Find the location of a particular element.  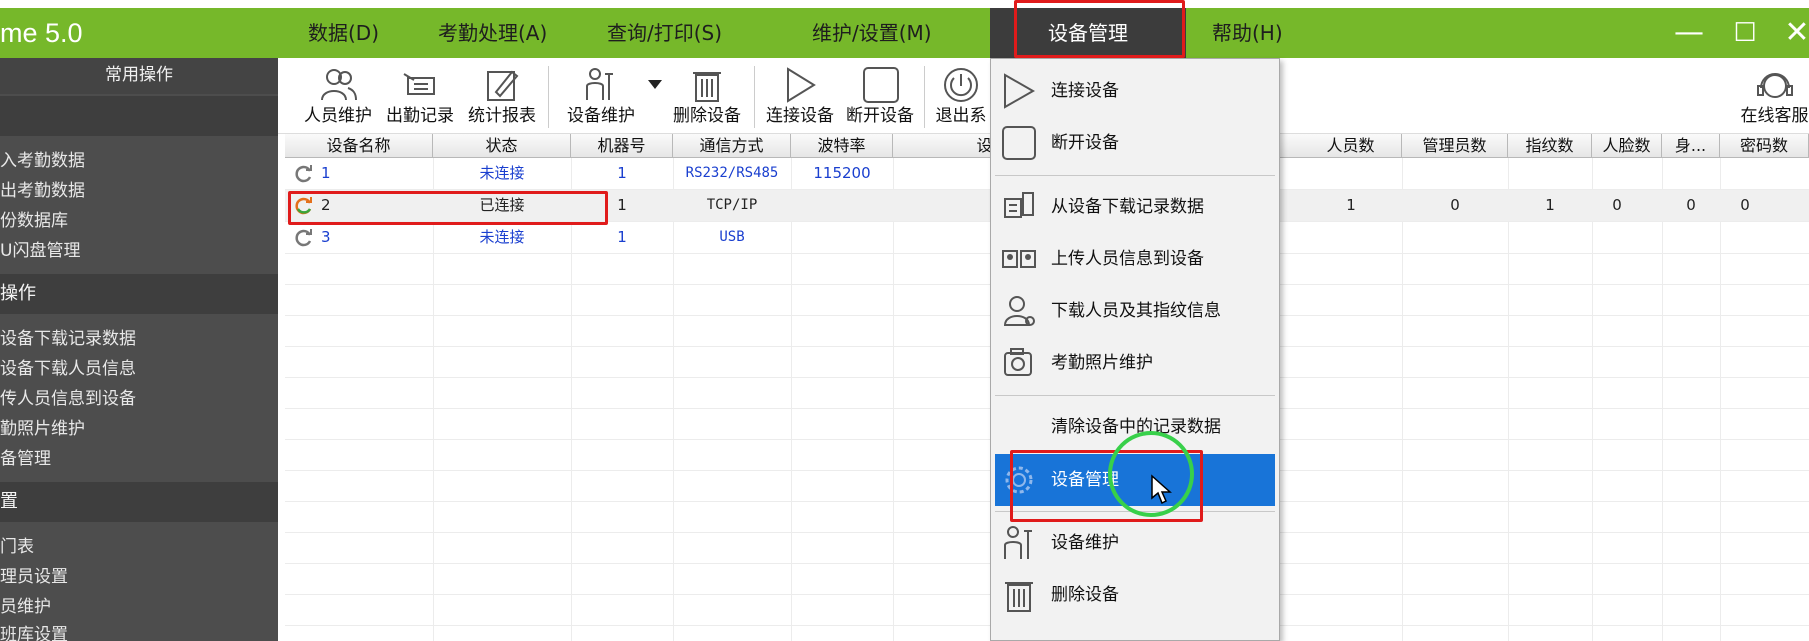

dropdown-item-attendance-photos: 考勤照片维护 is located at coordinates (1135, 363).